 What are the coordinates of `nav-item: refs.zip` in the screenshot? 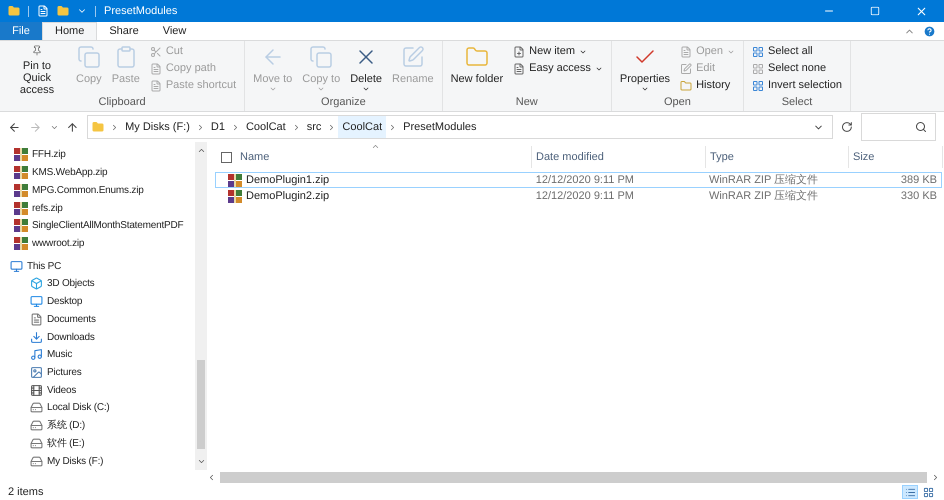 It's located at (101, 208).